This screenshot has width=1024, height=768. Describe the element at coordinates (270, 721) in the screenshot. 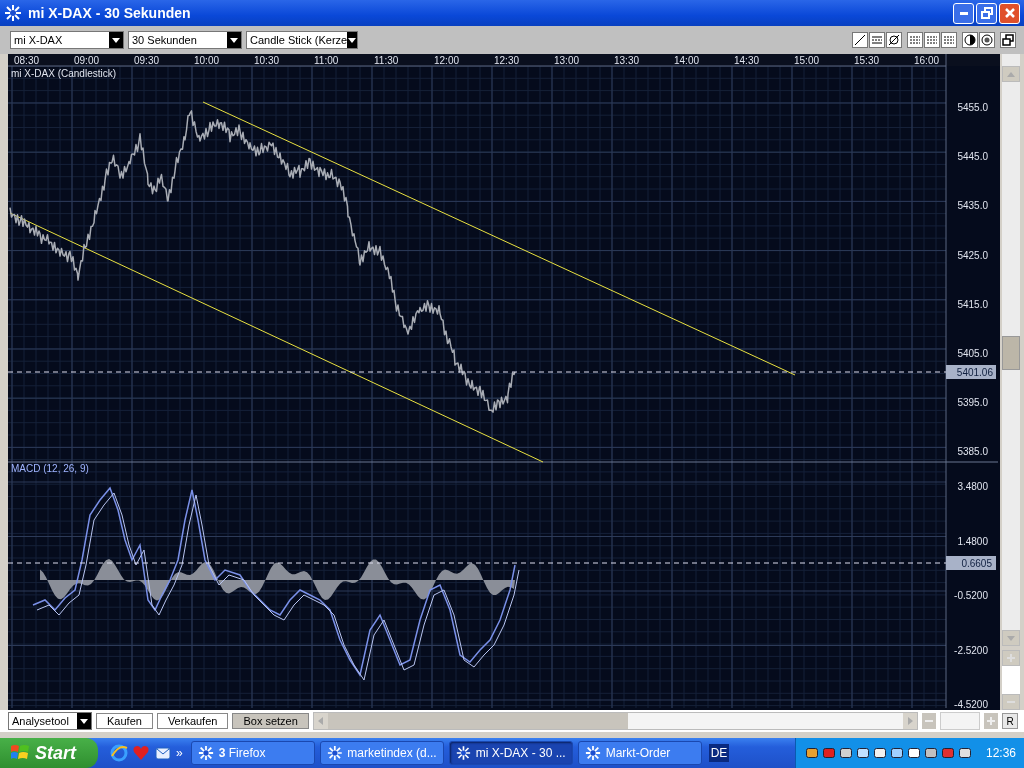

I see `toolbar-button: Box setzen` at that location.